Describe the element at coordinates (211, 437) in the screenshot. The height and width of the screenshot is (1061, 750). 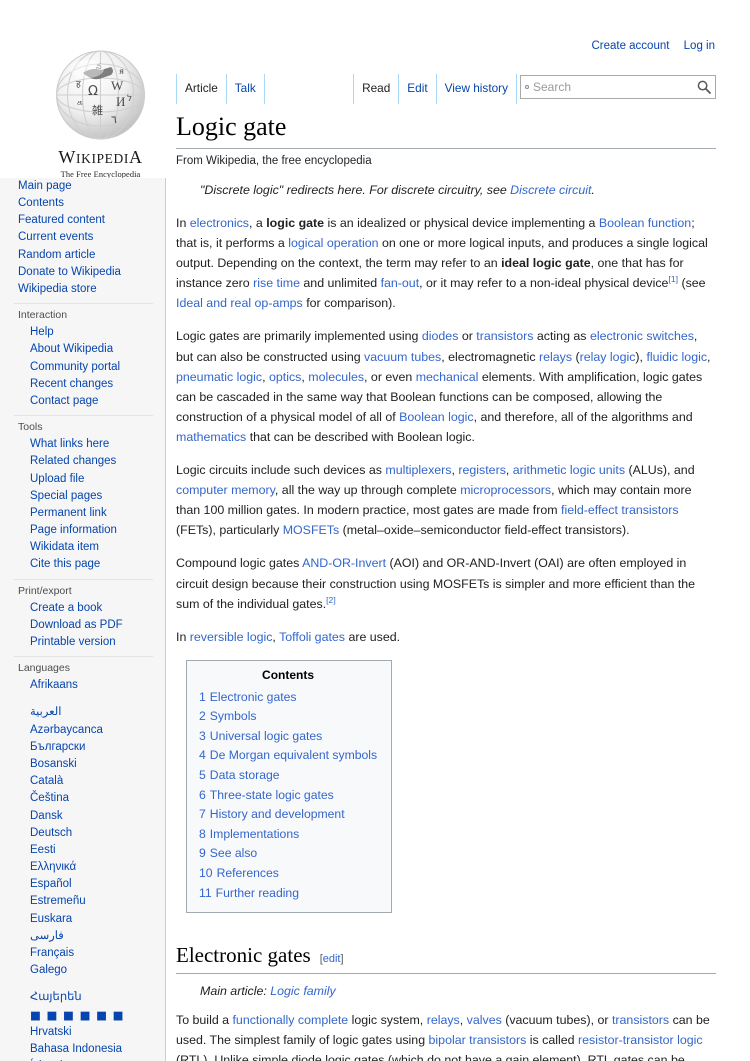
I see `wiki-link: mathematics` at that location.